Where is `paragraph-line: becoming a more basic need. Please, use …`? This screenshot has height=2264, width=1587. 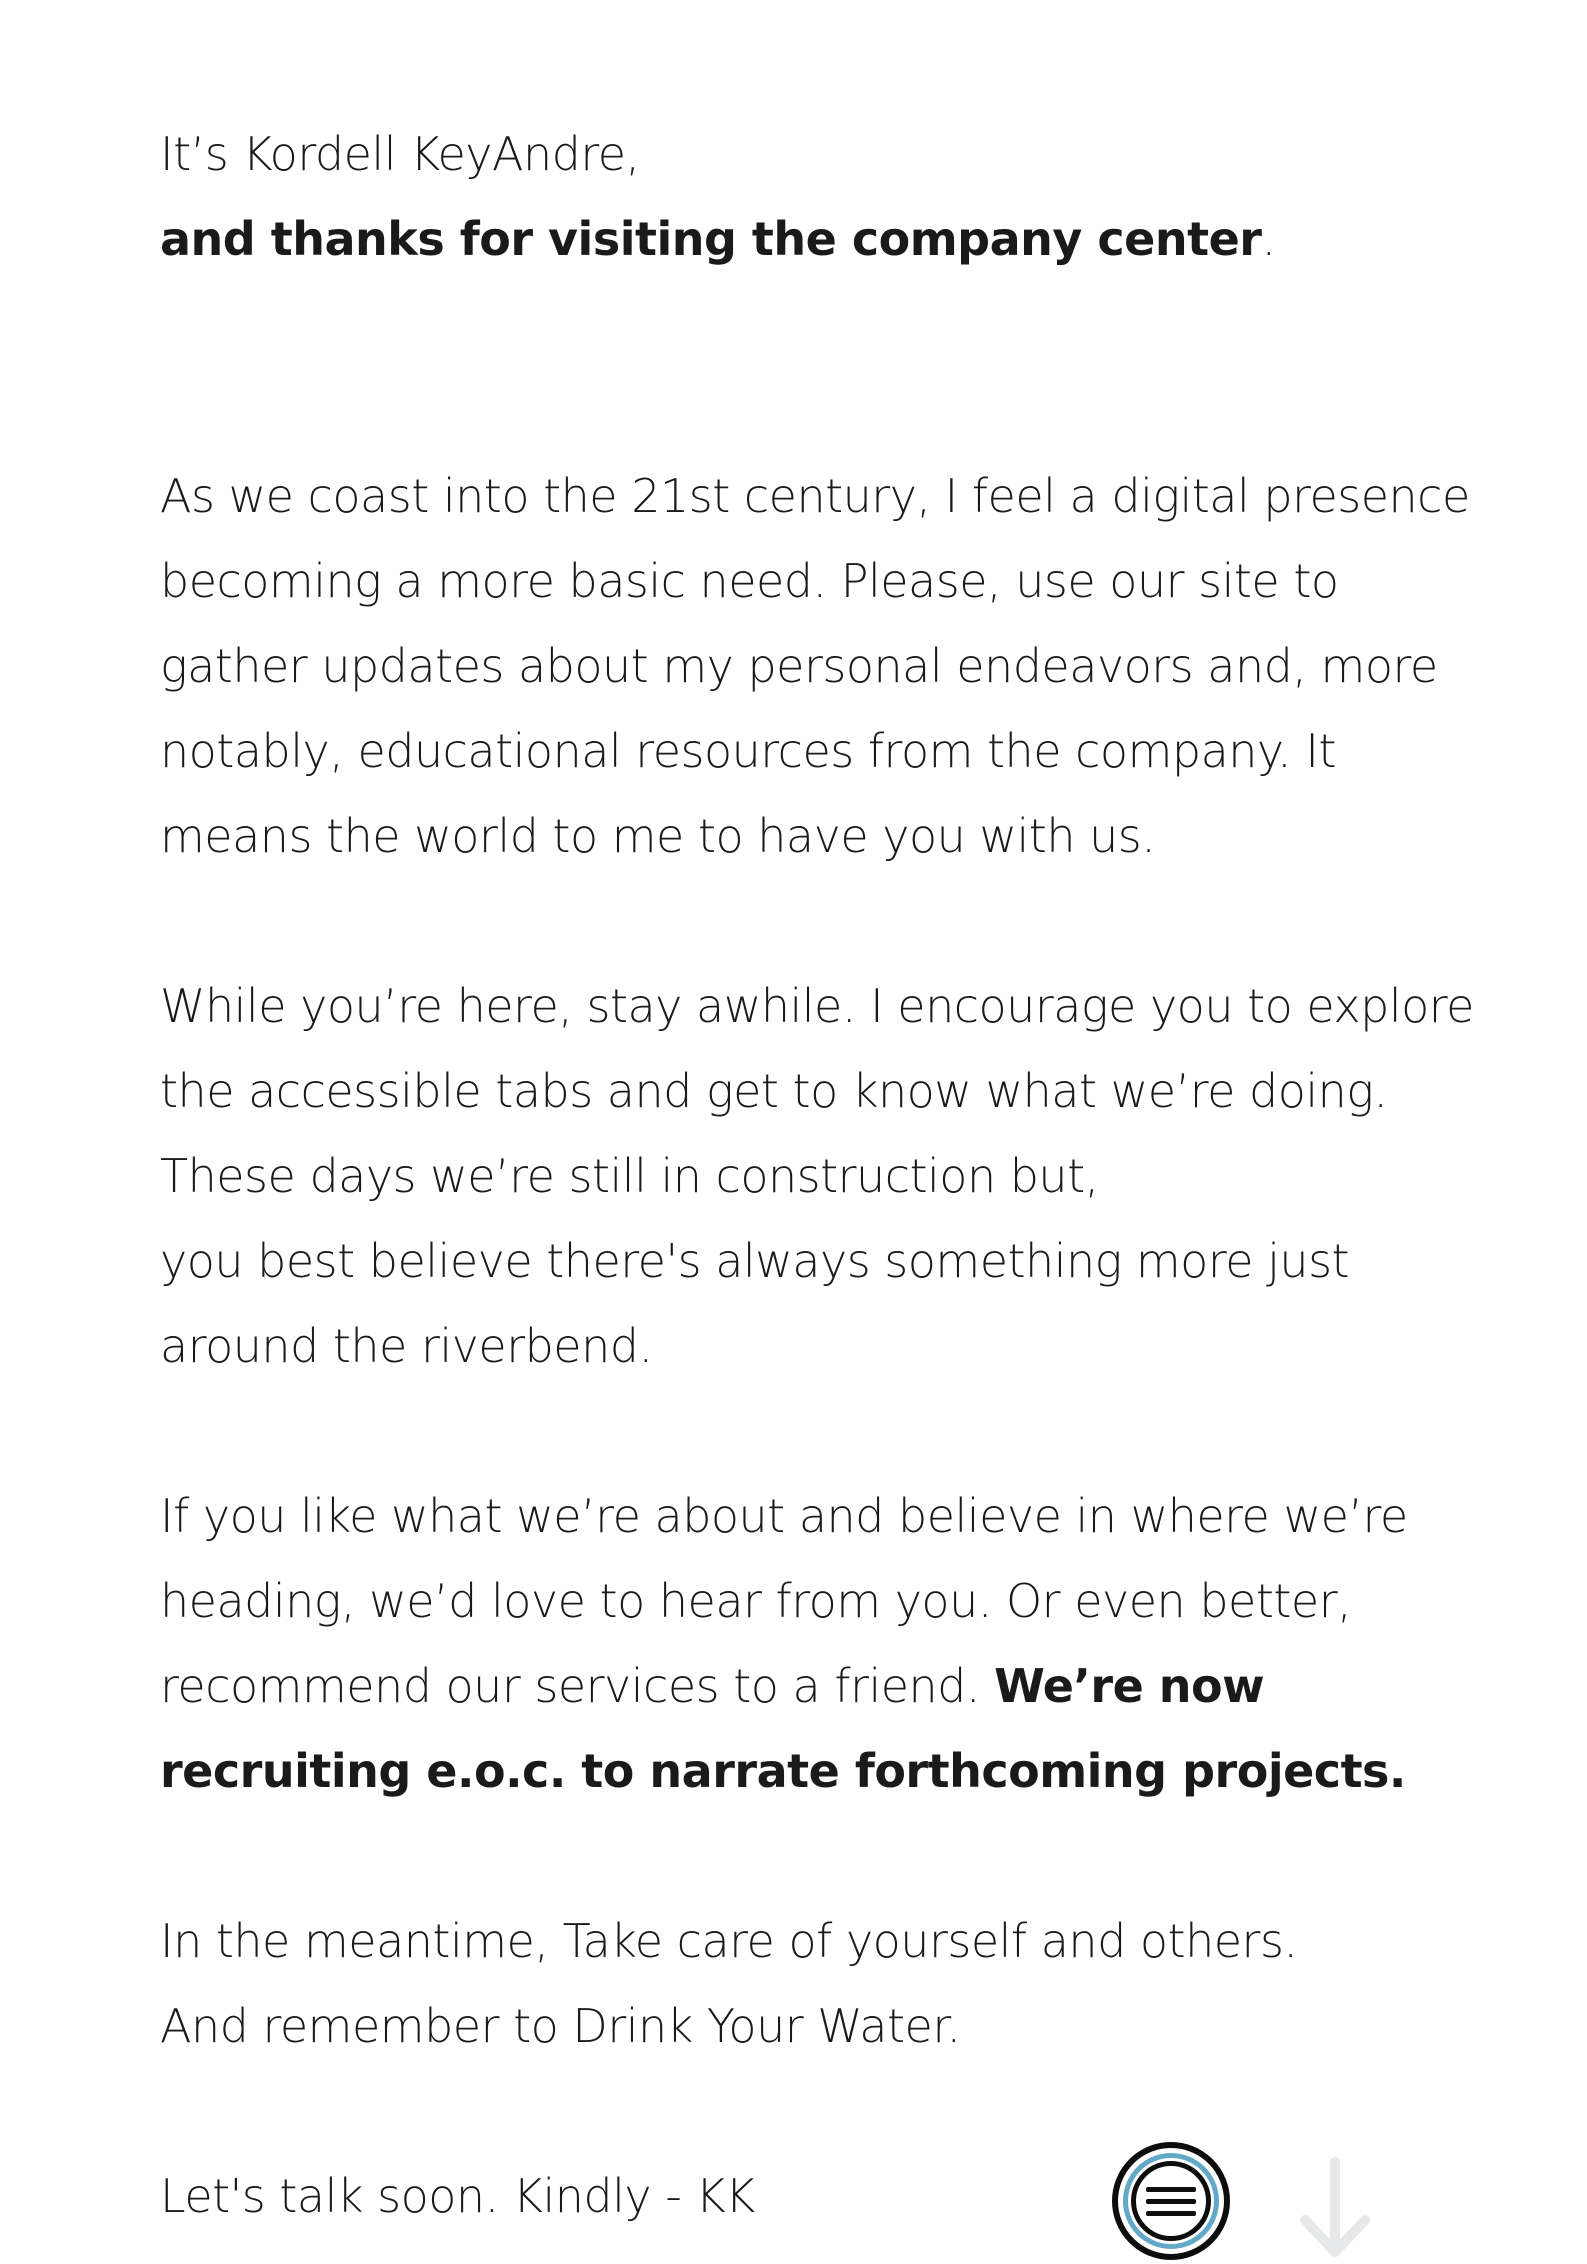 paragraph-line: becoming a more basic need. Please, use … is located at coordinates (749, 581).